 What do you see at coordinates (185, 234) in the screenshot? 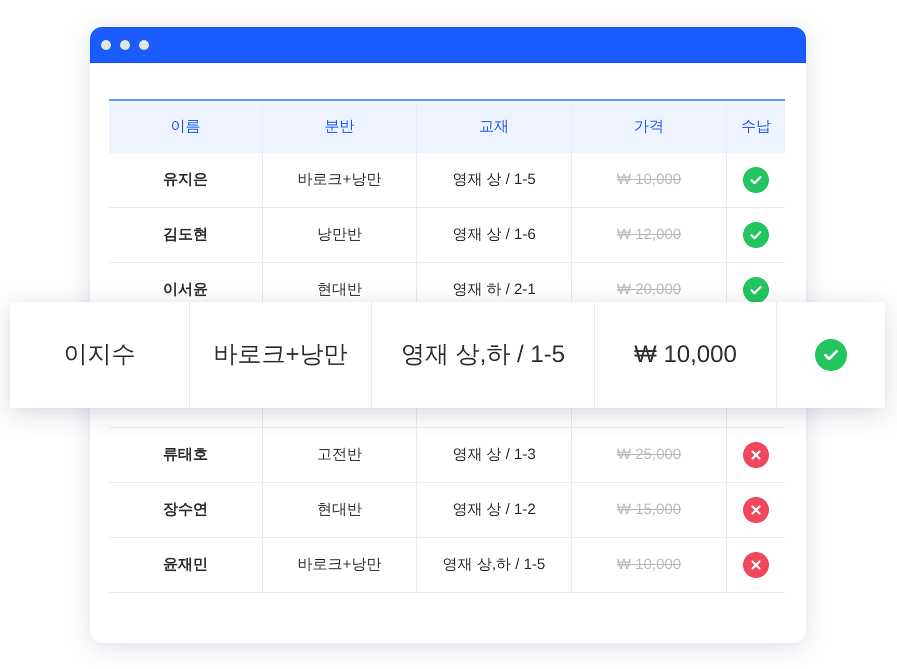
I see `table-cell-text: 김도현` at bounding box center [185, 234].